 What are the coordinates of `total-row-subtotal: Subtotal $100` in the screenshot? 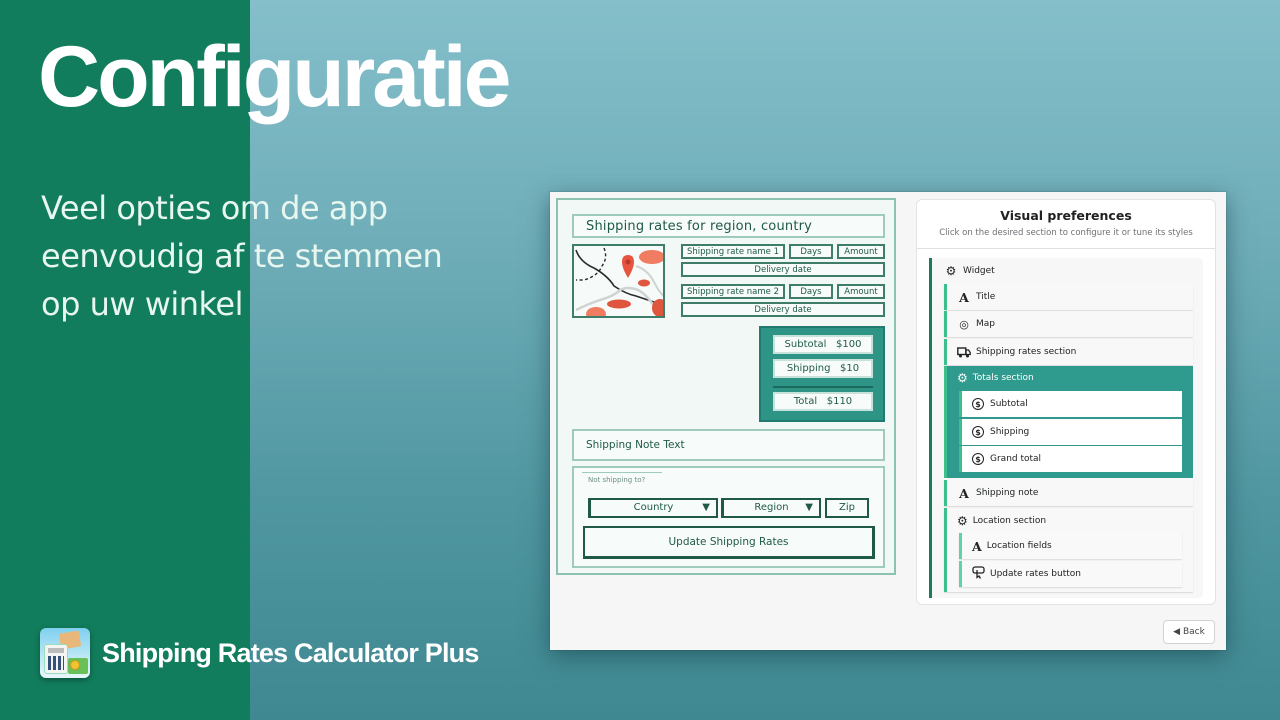 It's located at (823, 344).